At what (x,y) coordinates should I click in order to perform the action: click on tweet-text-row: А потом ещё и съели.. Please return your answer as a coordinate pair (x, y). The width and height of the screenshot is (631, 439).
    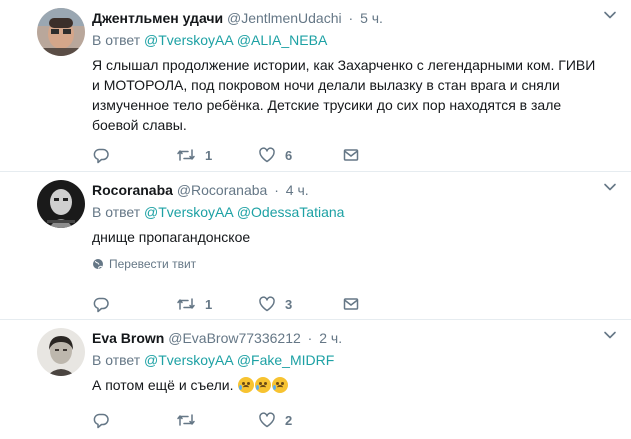
    Looking at the image, I should click on (353, 385).